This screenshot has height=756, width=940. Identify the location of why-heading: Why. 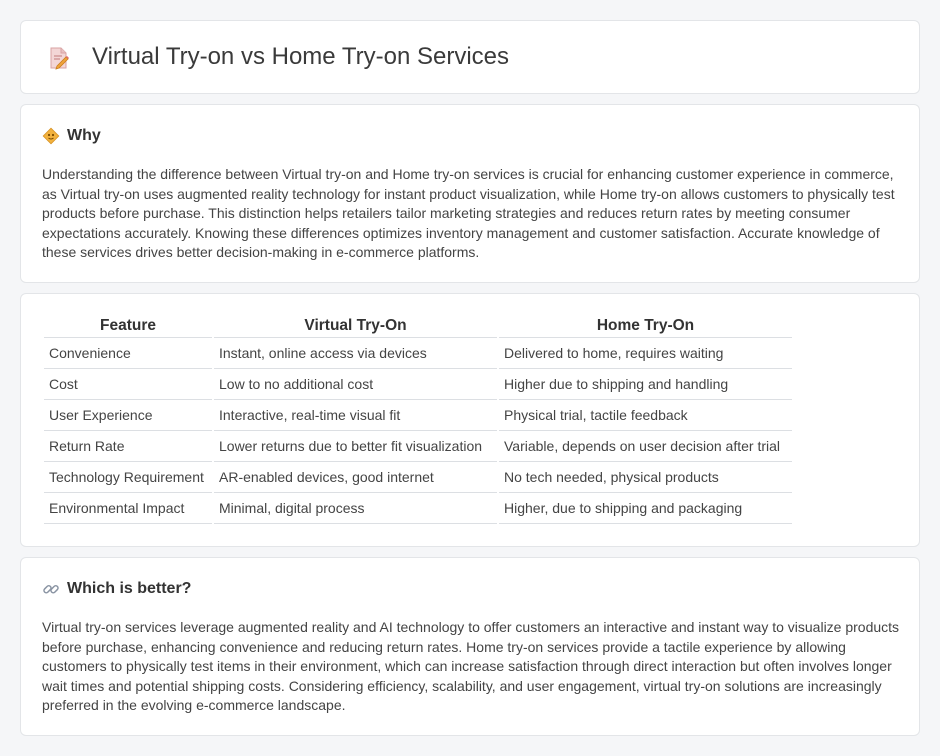
(84, 135).